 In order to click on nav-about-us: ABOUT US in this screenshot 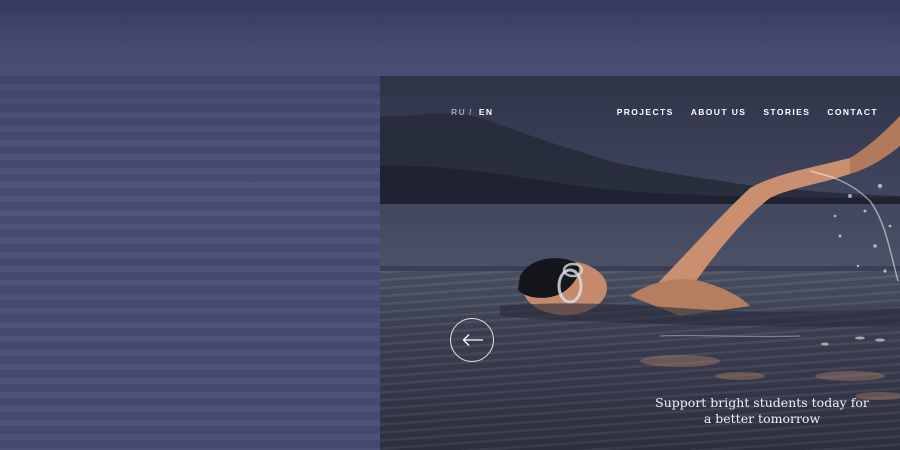, I will do `click(719, 112)`.